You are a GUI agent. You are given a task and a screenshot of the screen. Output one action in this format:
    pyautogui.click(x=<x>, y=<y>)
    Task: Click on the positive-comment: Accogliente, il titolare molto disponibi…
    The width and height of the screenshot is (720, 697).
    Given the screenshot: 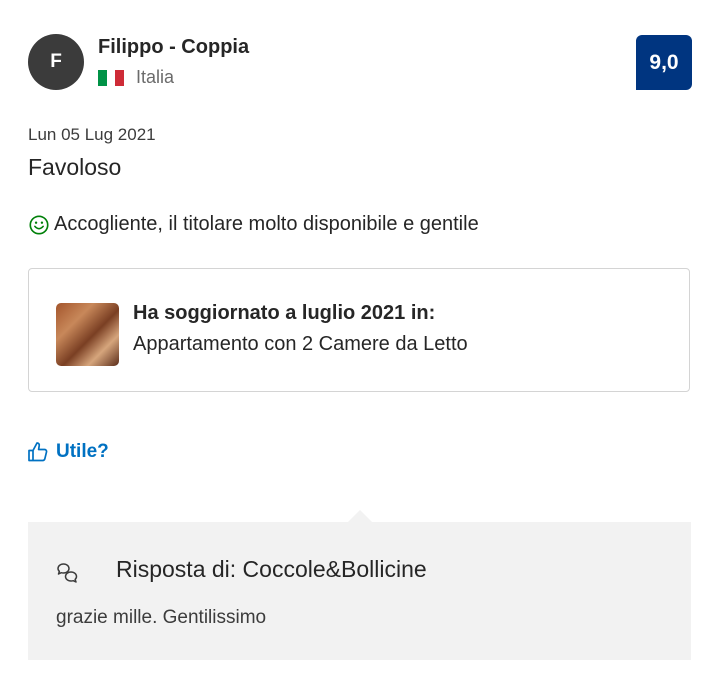 What is the action you would take?
    pyautogui.click(x=253, y=224)
    